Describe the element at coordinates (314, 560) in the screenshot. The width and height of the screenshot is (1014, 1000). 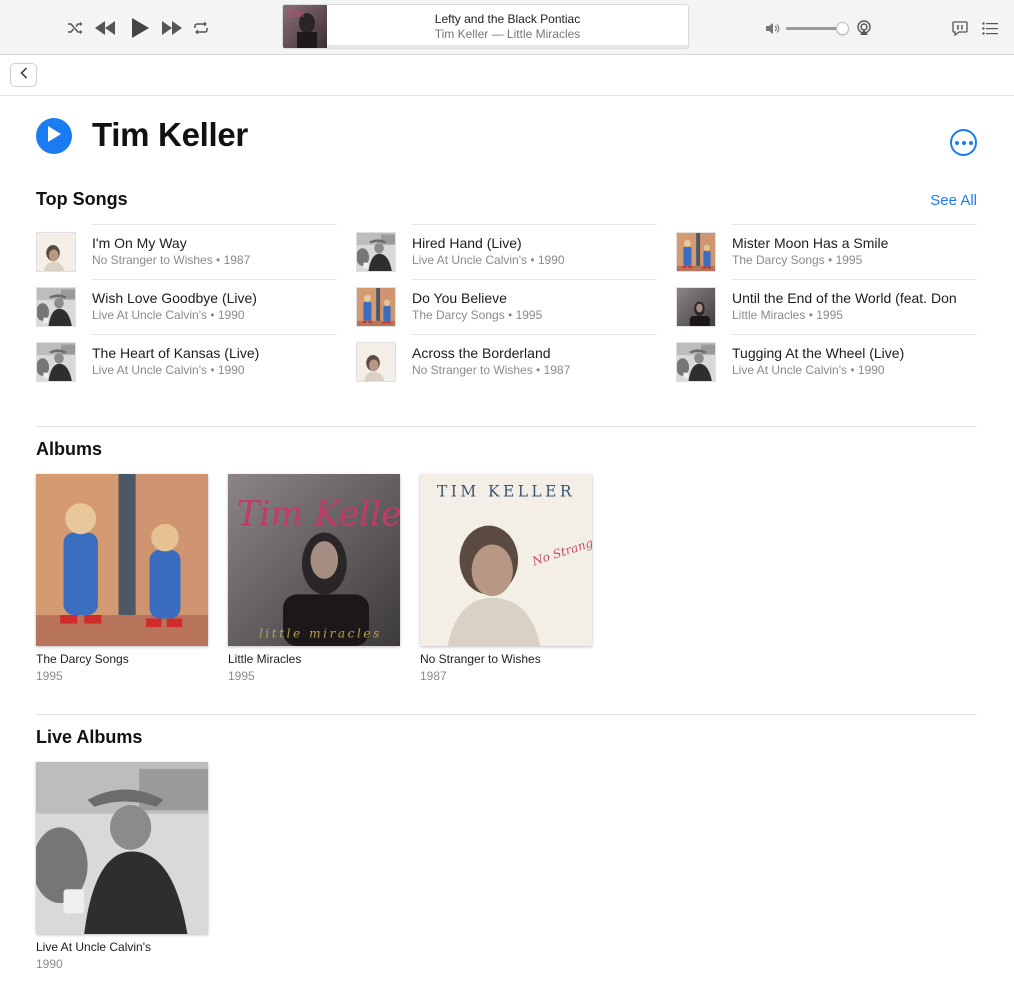
I see `album-cover: Tim Keller little miracles` at that location.